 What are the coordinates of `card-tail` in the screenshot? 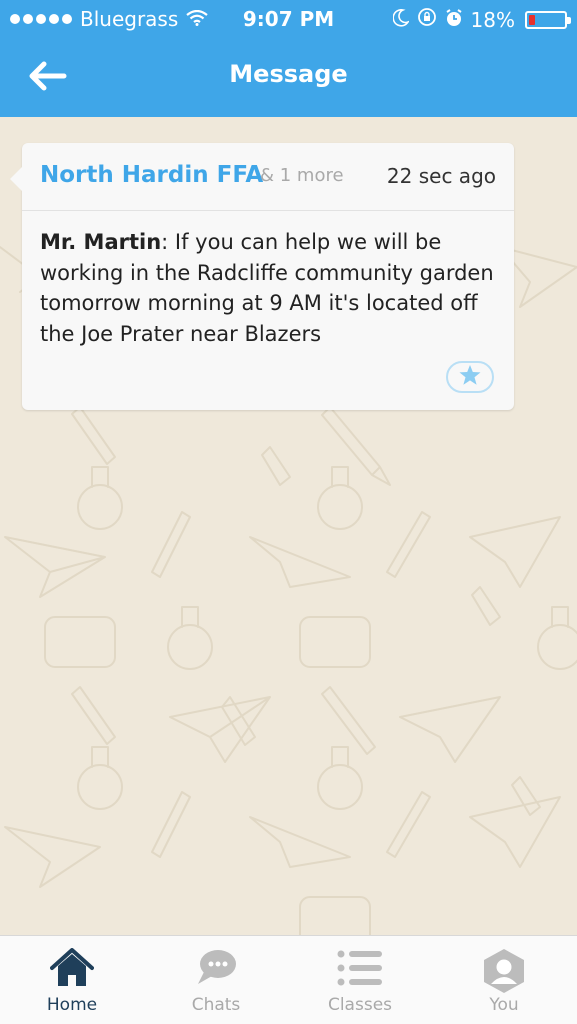 It's located at (16, 179).